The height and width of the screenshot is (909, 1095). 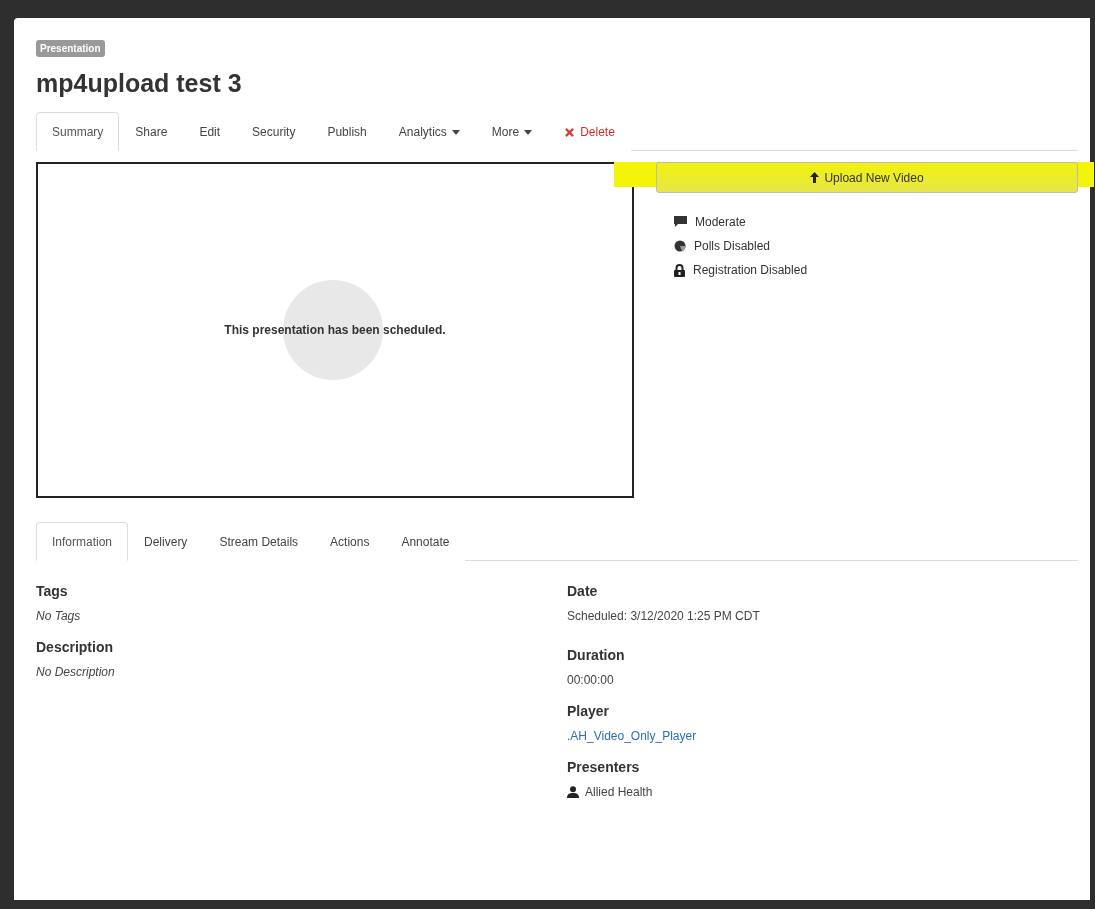 What do you see at coordinates (589, 711) in the screenshot?
I see `section-heading: Player` at bounding box center [589, 711].